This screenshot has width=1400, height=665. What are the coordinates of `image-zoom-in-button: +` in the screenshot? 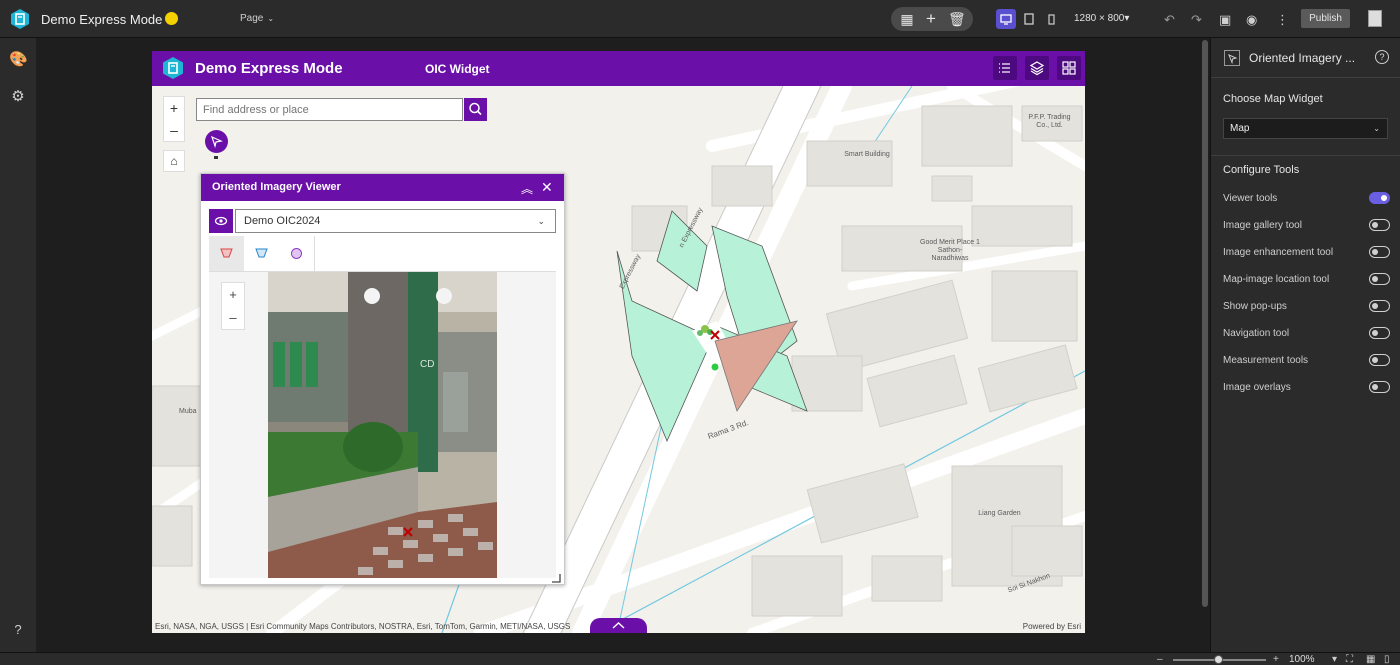 It's located at (233, 294).